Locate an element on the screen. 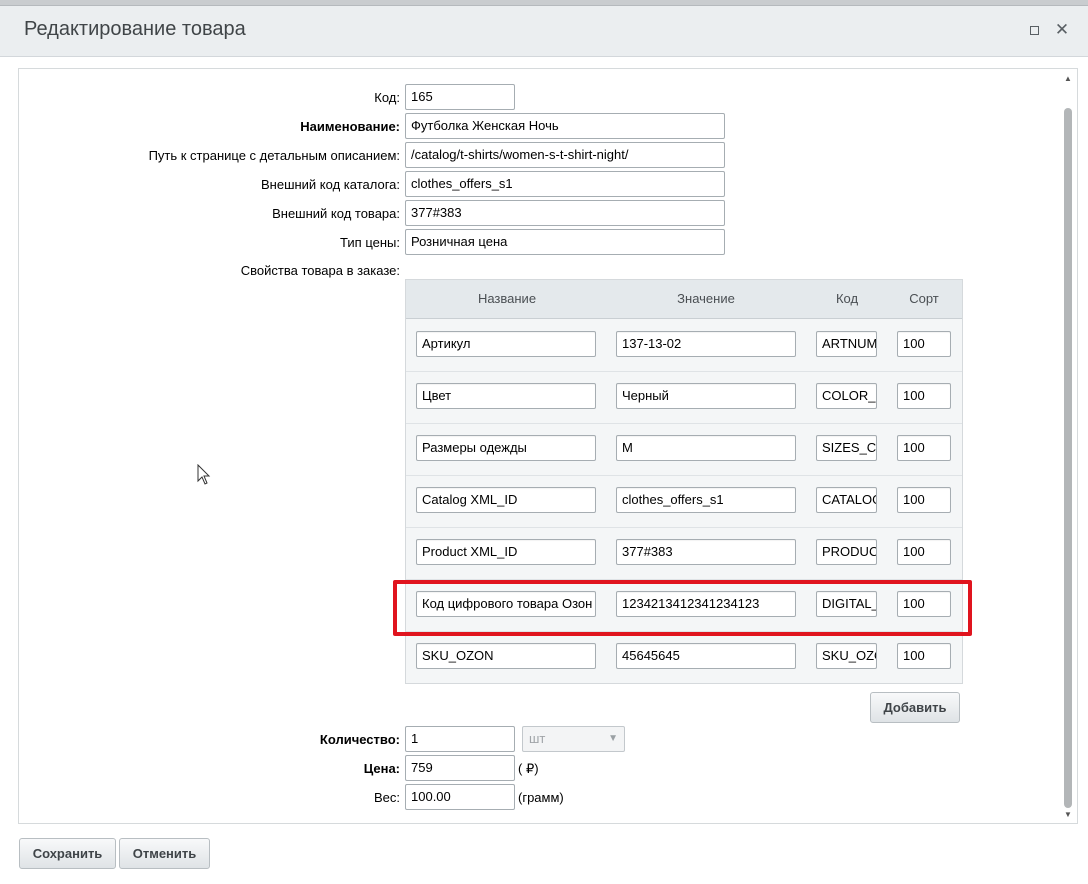 The width and height of the screenshot is (1088, 884). currency-label: ( ₽) is located at coordinates (528, 768).